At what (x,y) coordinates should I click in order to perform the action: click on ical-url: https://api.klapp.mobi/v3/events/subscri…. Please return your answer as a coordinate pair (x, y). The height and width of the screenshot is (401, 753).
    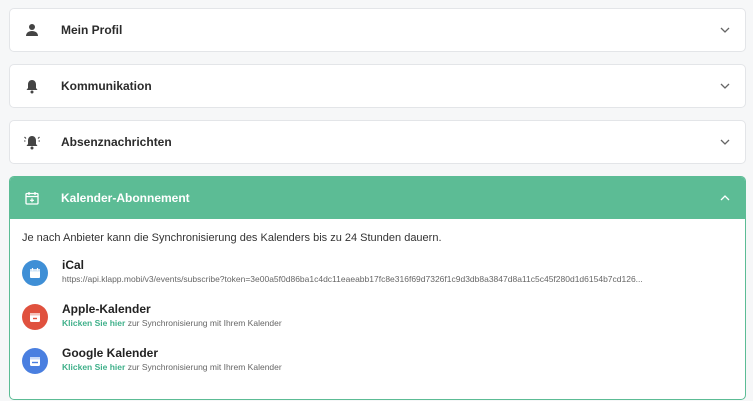
    Looking at the image, I should click on (352, 279).